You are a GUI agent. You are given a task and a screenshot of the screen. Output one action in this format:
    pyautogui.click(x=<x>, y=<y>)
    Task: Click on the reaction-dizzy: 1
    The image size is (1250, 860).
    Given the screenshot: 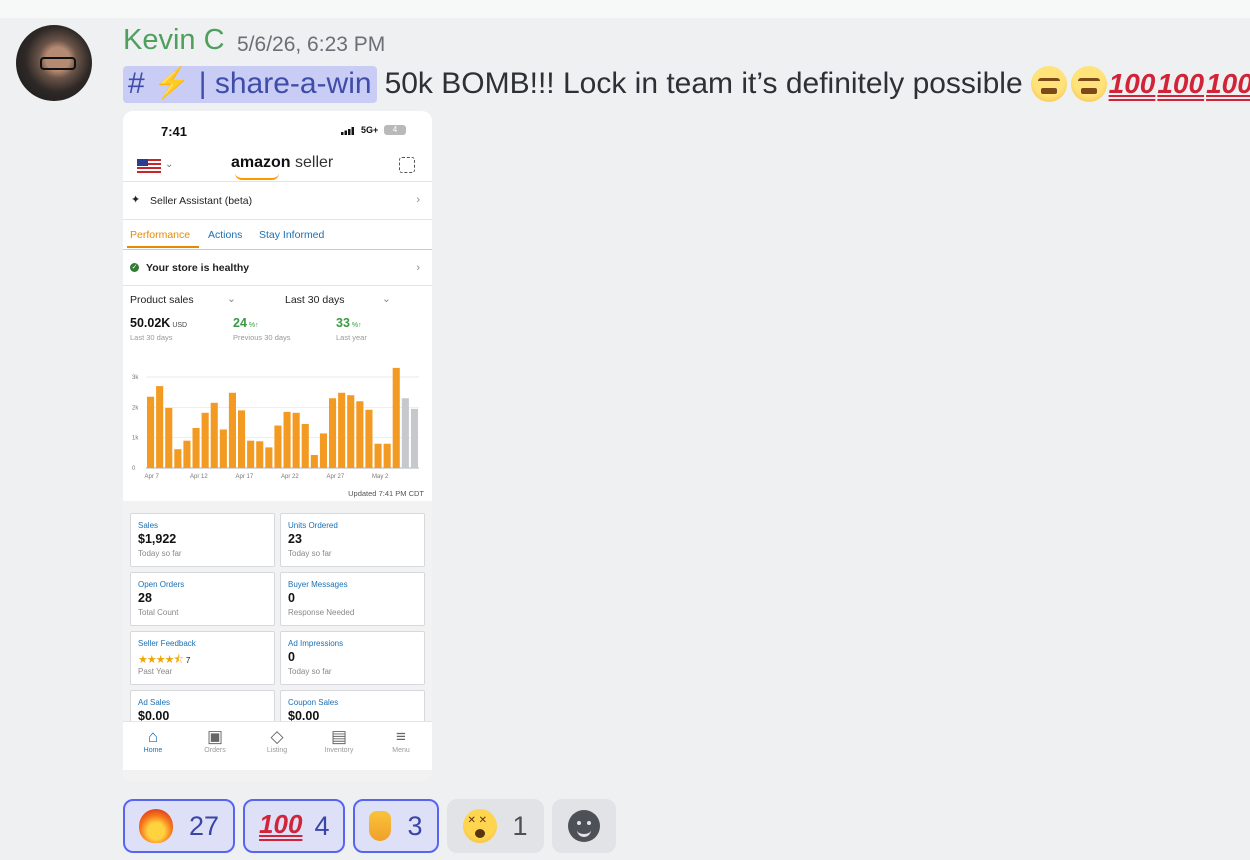 What is the action you would take?
    pyautogui.click(x=495, y=826)
    